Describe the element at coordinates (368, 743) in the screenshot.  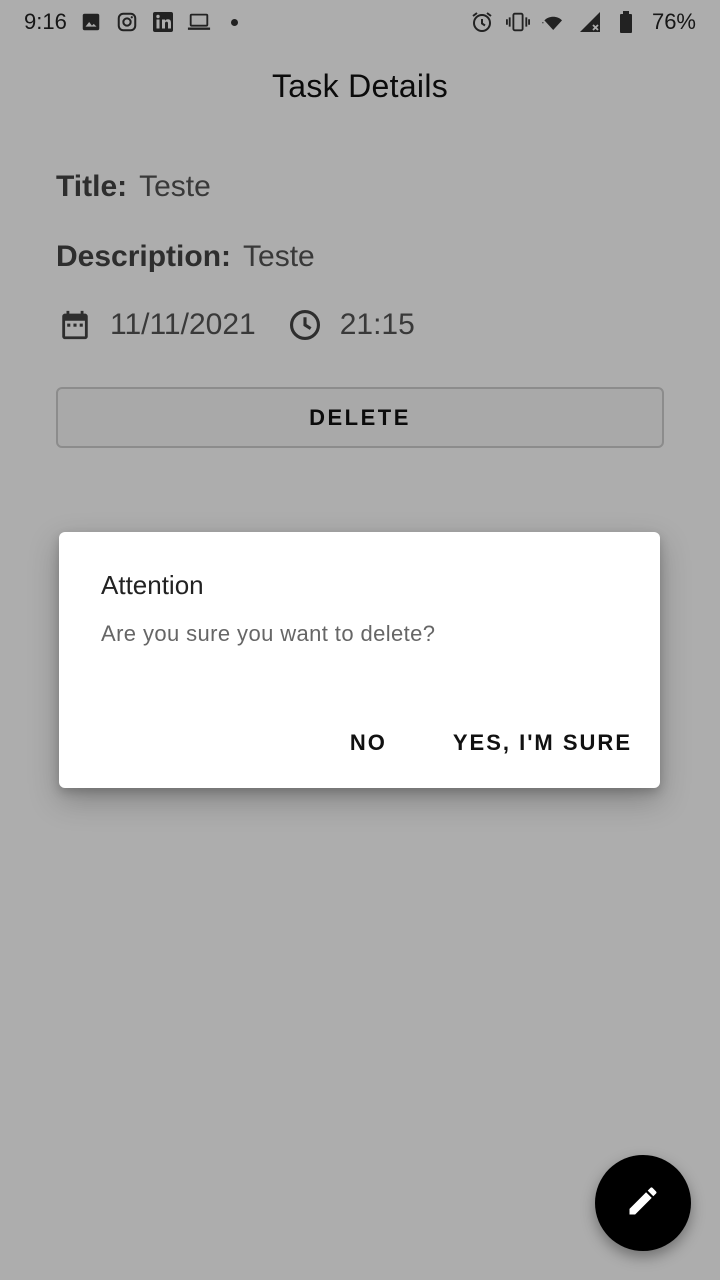
I see `dialog-no-button: NO` at that location.